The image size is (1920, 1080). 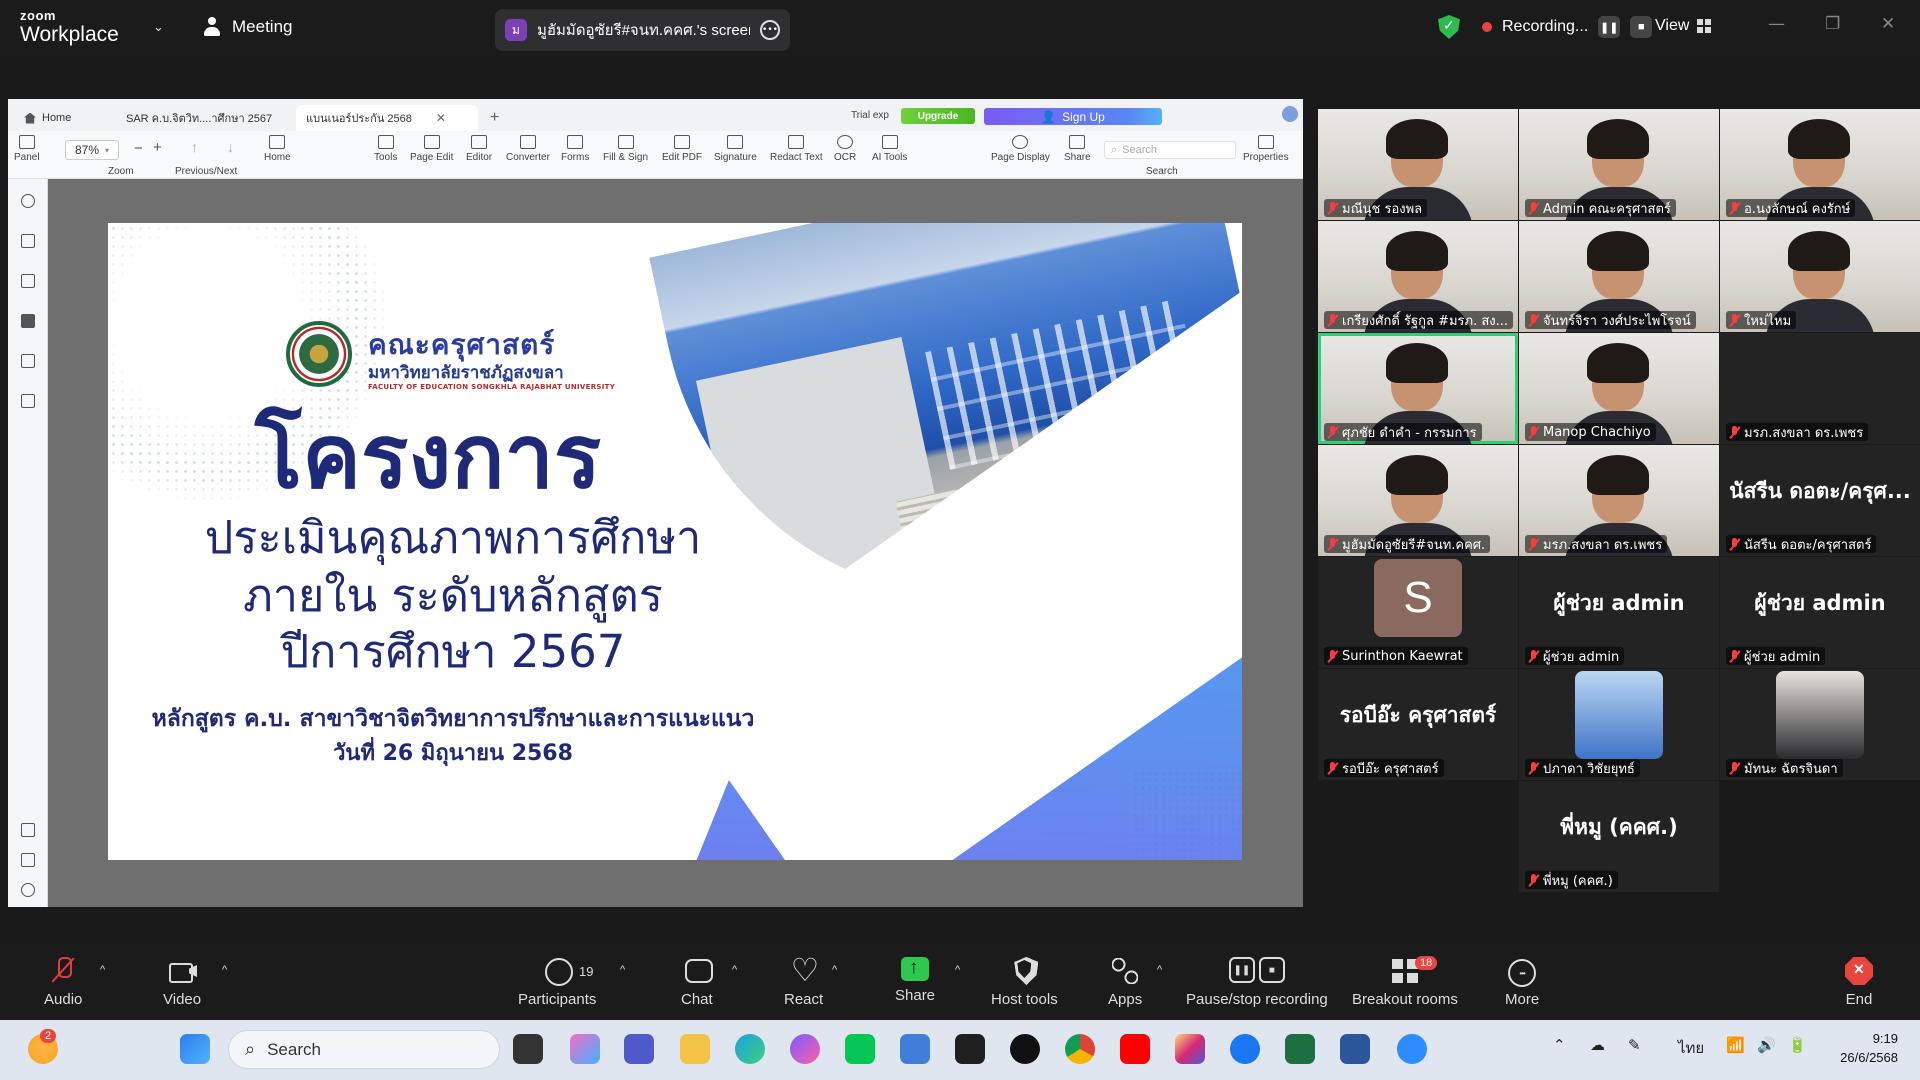 What do you see at coordinates (364, 1049) in the screenshot?
I see `taskbar-search-input: ⌕ Search` at bounding box center [364, 1049].